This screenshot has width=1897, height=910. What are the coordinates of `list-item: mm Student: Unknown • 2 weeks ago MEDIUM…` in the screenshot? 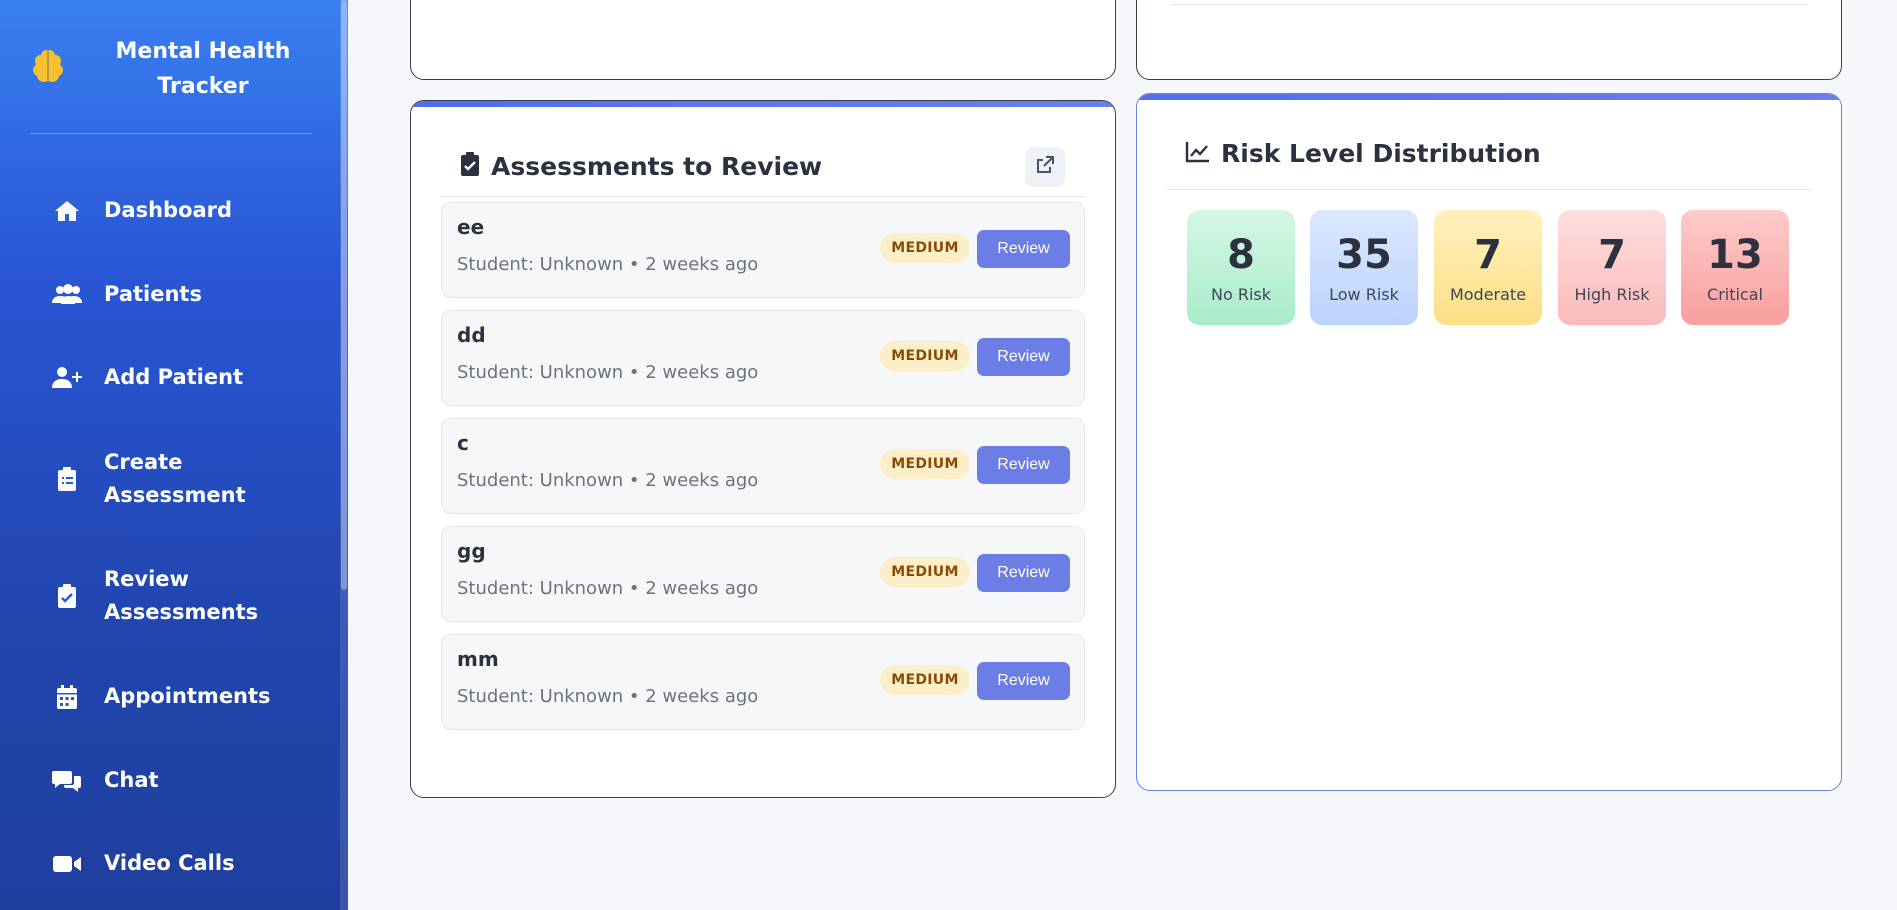 It's located at (763, 682).